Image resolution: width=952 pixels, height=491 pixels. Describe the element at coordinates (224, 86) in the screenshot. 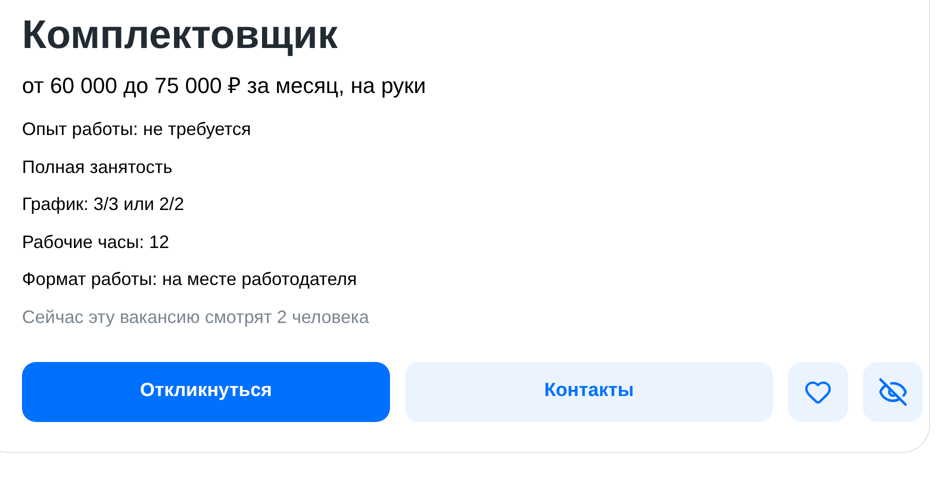

I see `salary-text: от 60 000 до 75 000 ₽ за месяц, на руки` at that location.